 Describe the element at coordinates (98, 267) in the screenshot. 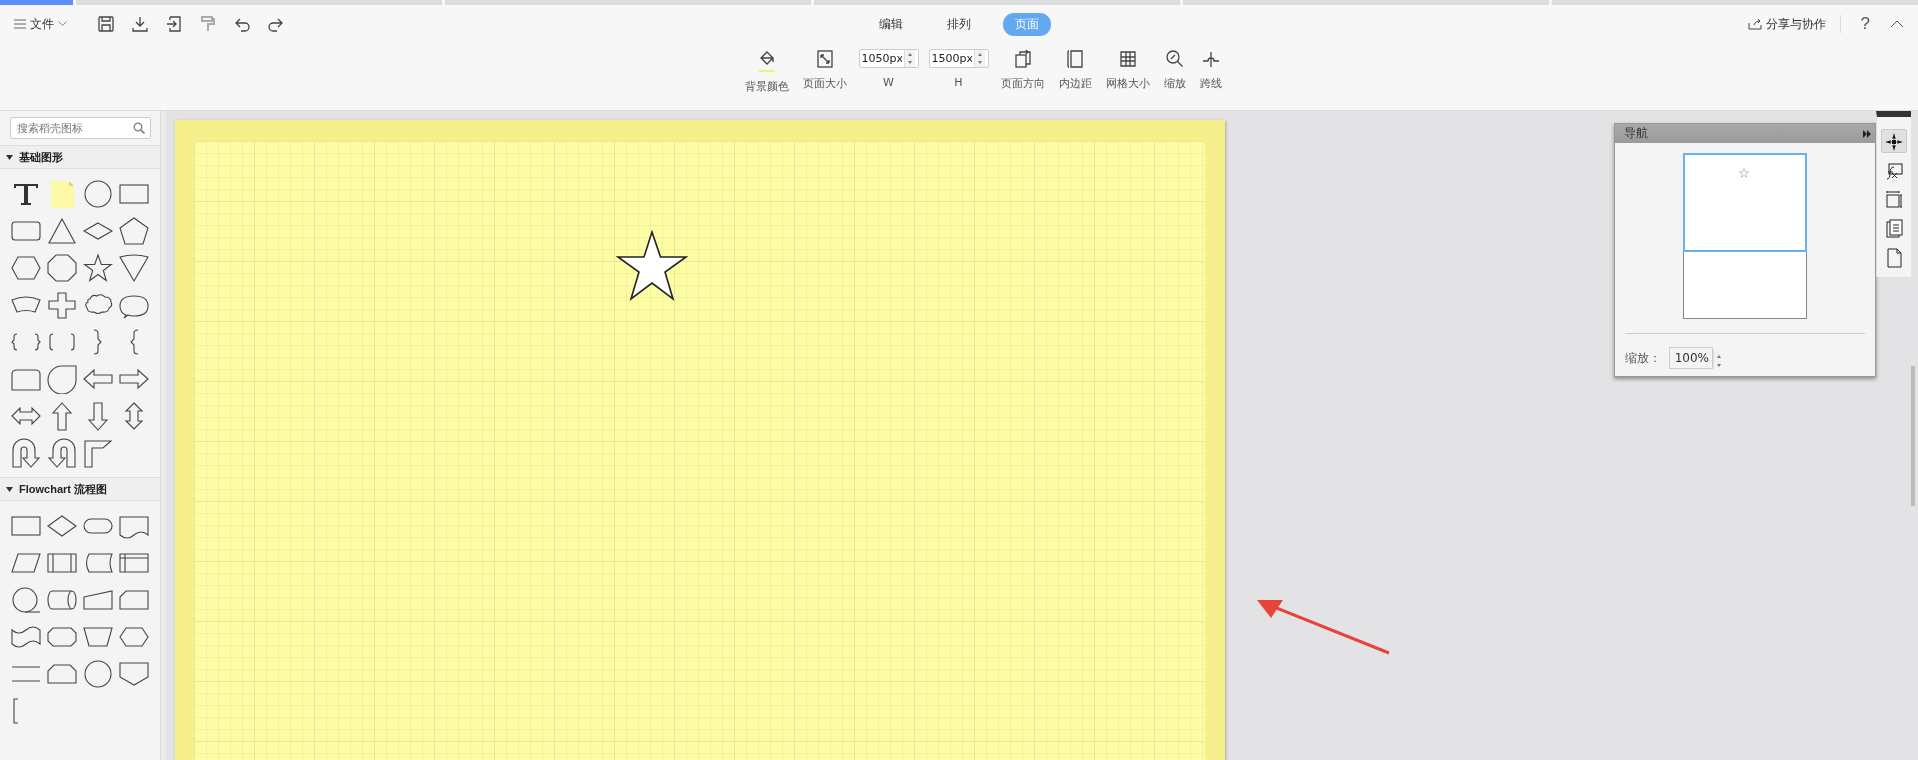

I see `star-shape-icon` at that location.